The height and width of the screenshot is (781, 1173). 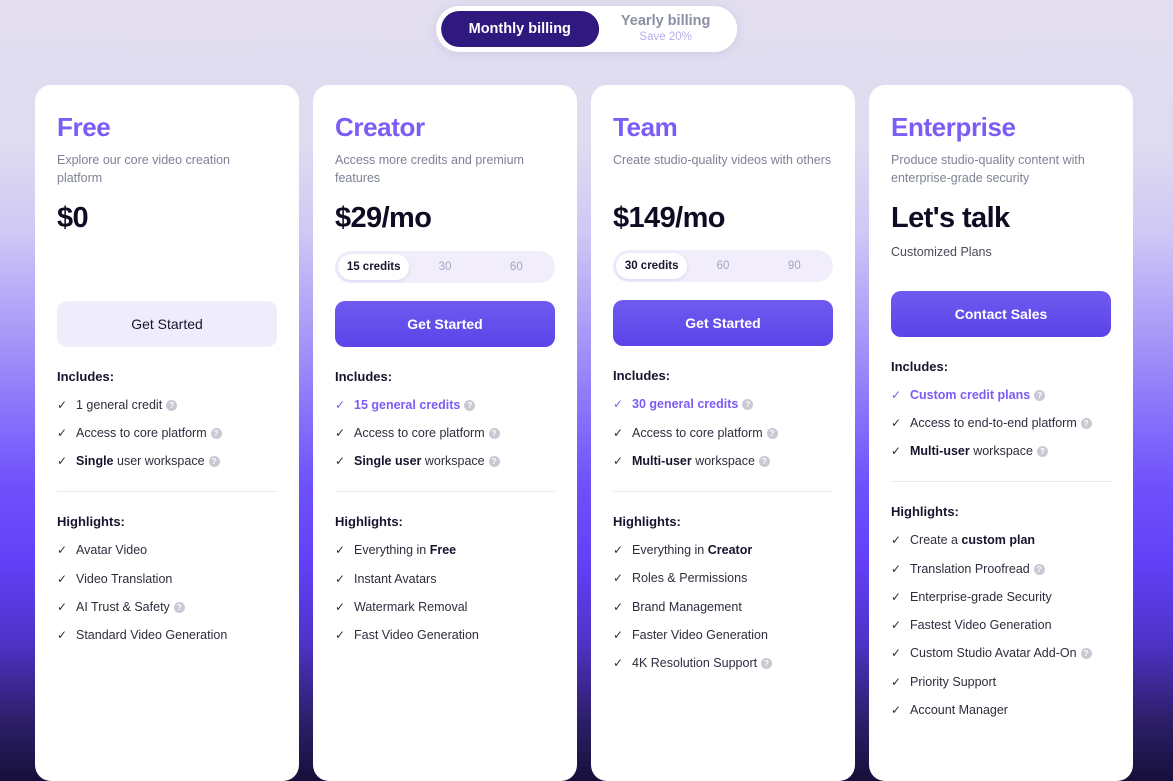 What do you see at coordinates (519, 29) in the screenshot?
I see `billing-toggle-monthly: Monthly billing` at bounding box center [519, 29].